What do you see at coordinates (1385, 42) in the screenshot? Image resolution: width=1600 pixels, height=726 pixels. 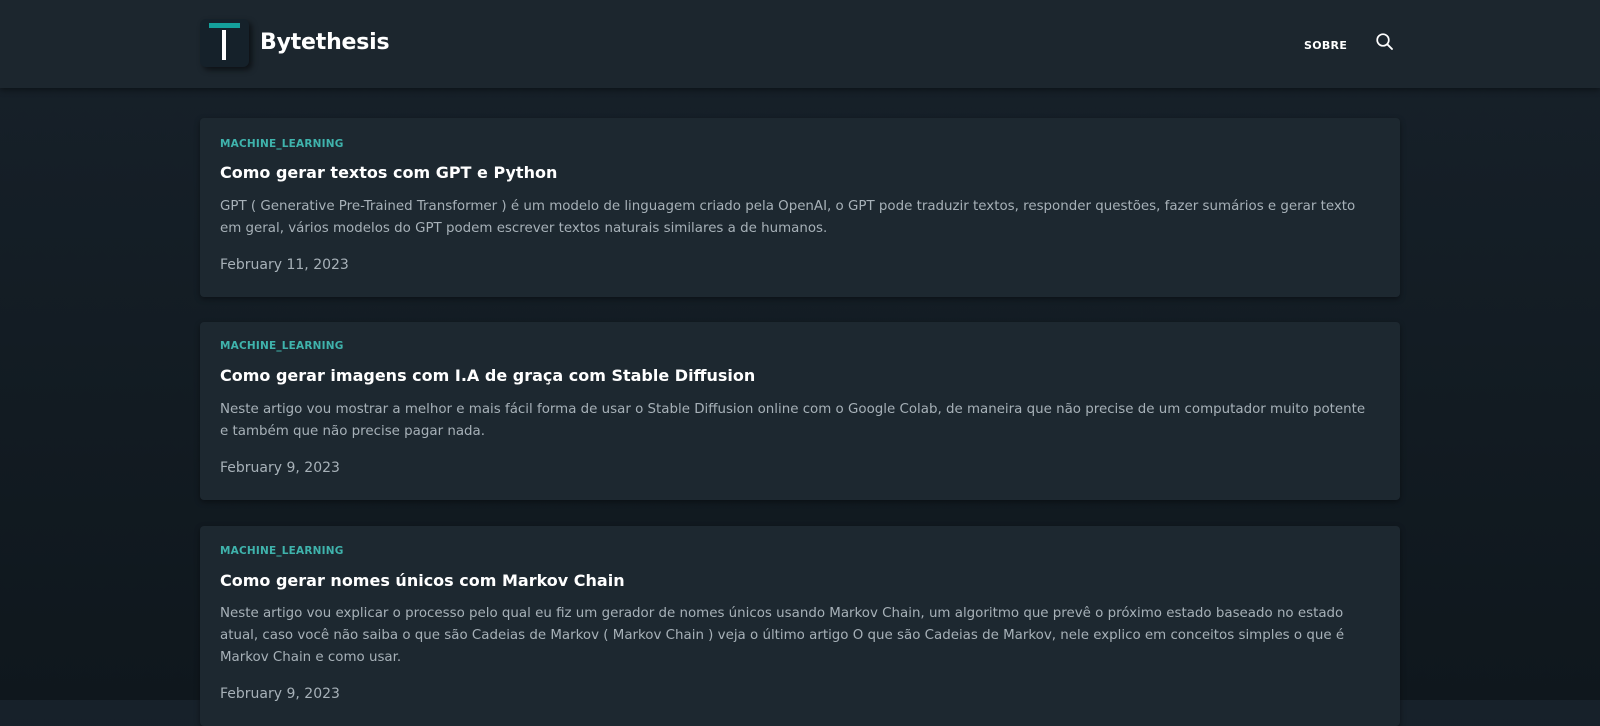 I see `search-icon` at bounding box center [1385, 42].